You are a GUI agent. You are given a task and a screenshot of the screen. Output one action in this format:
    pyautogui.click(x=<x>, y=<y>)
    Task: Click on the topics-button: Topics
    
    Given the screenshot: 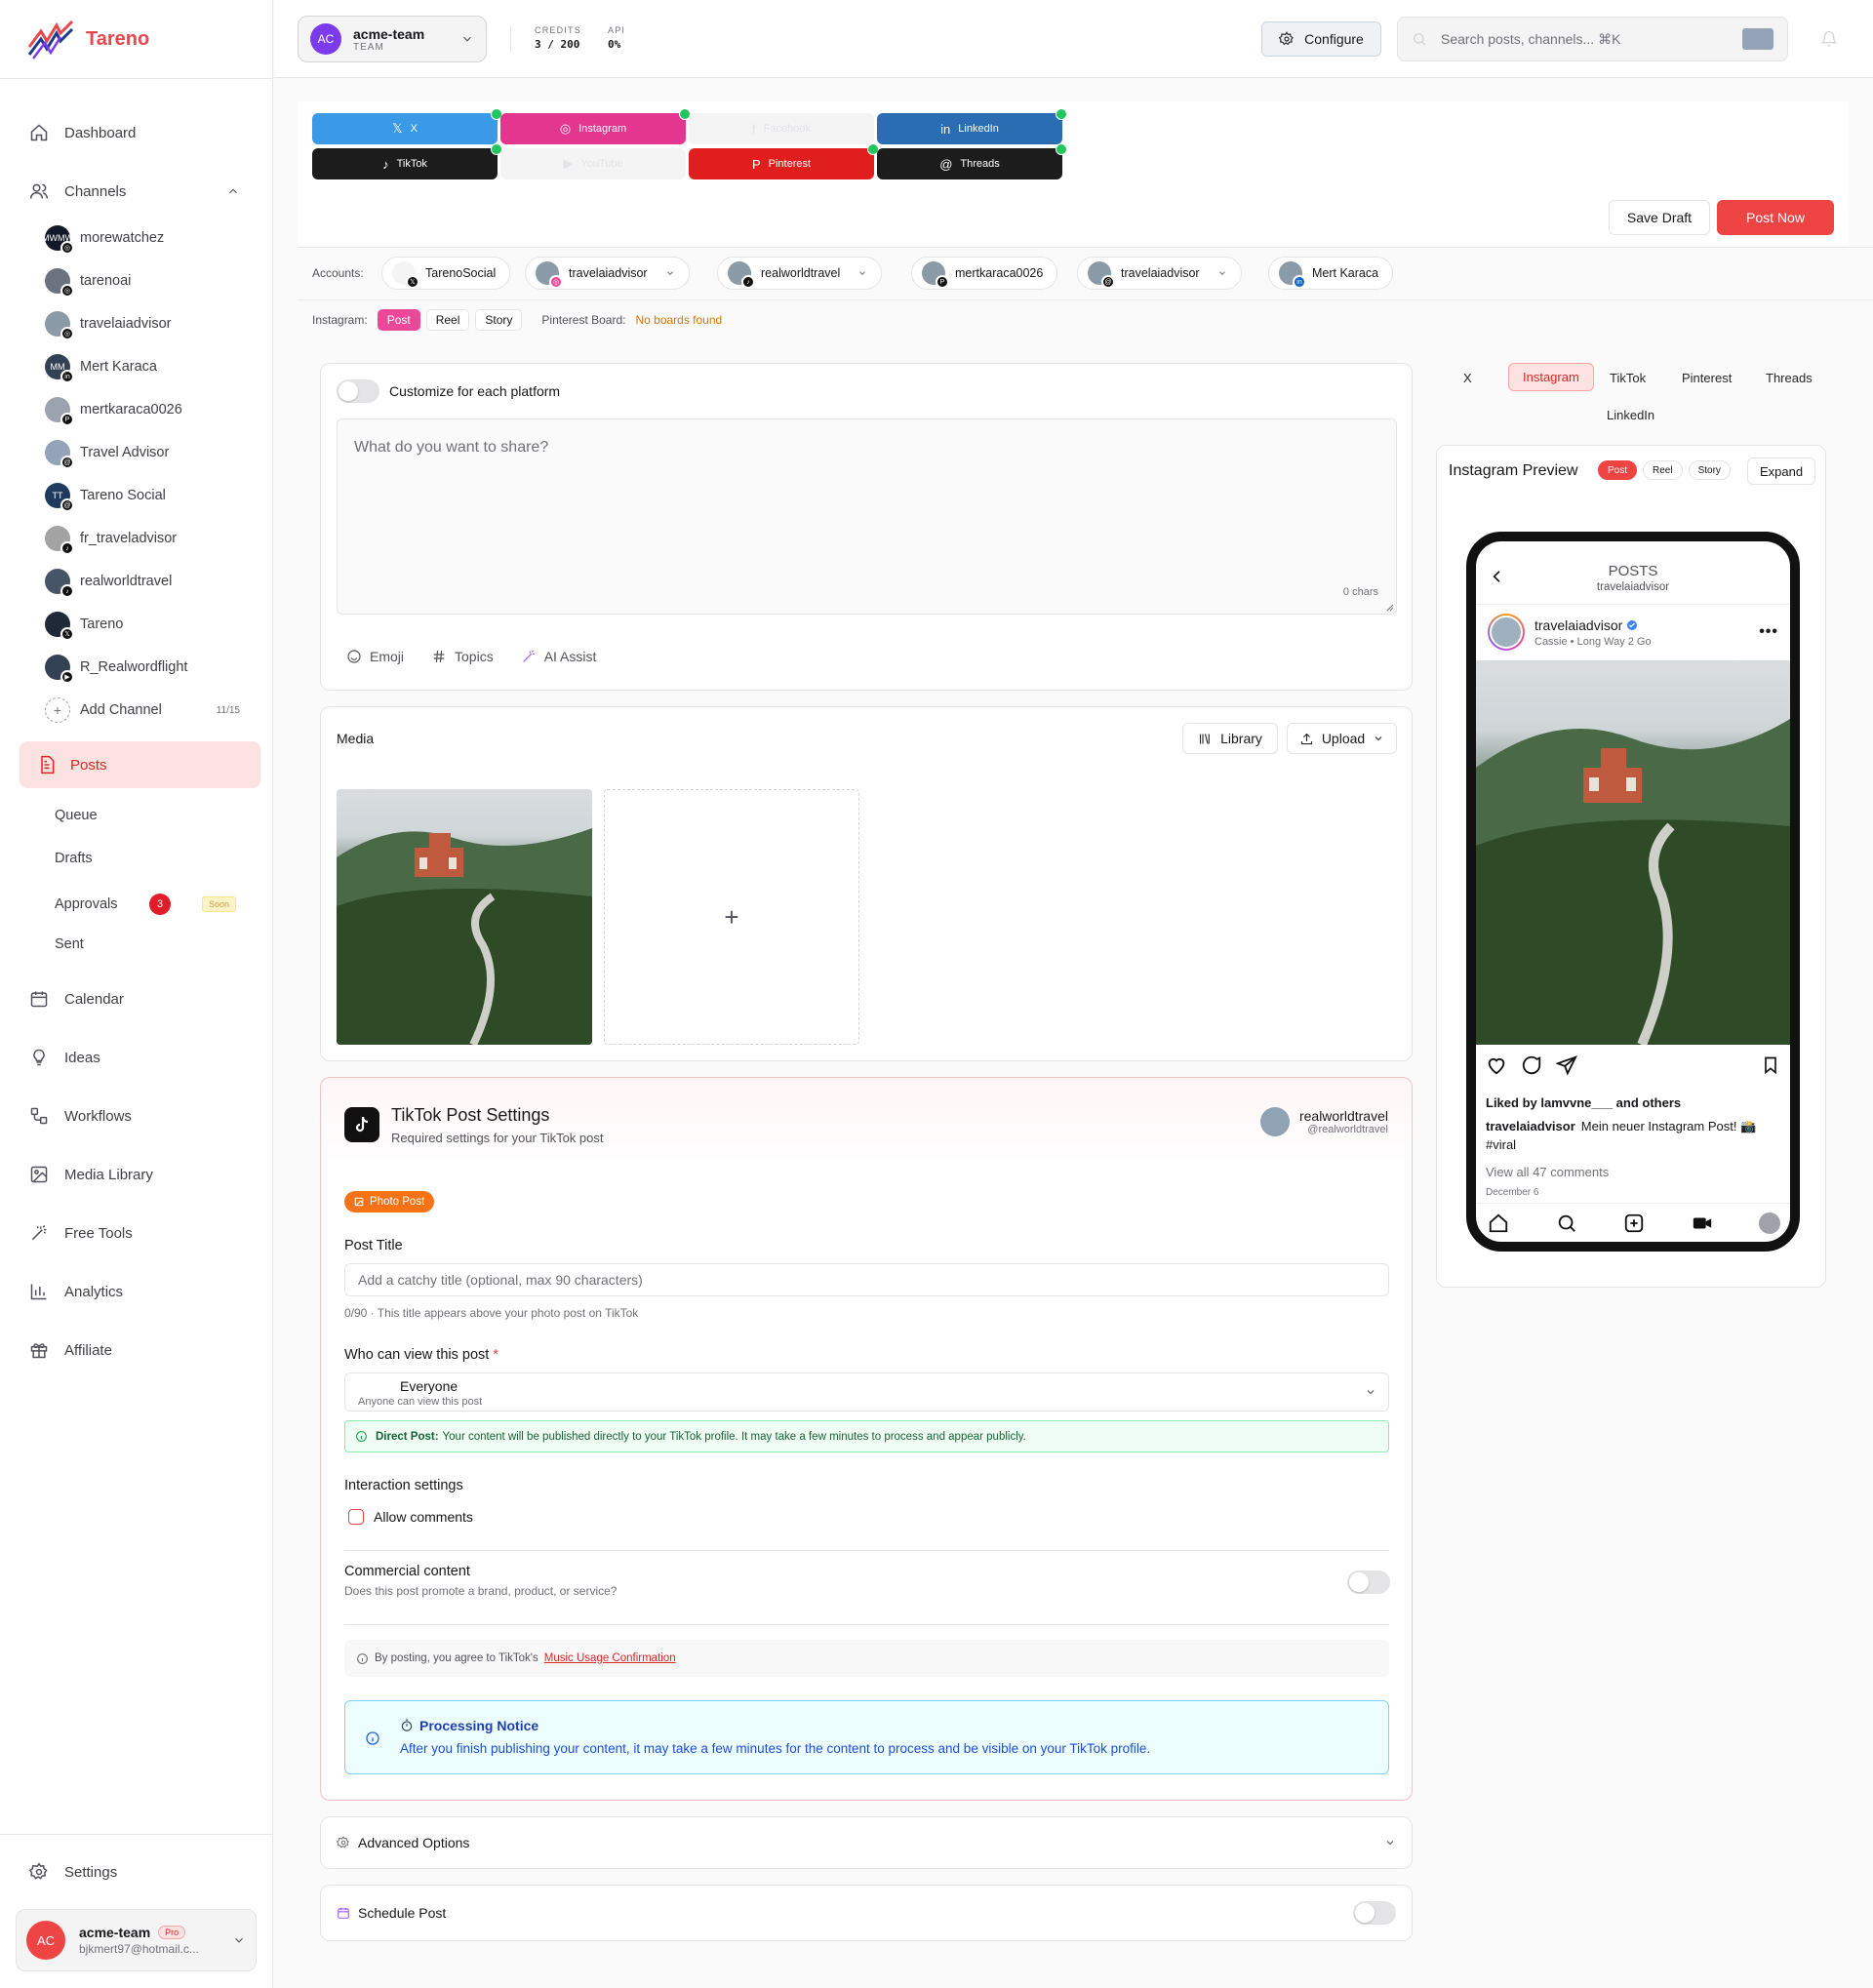 What is the action you would take?
    pyautogui.click(x=462, y=656)
    